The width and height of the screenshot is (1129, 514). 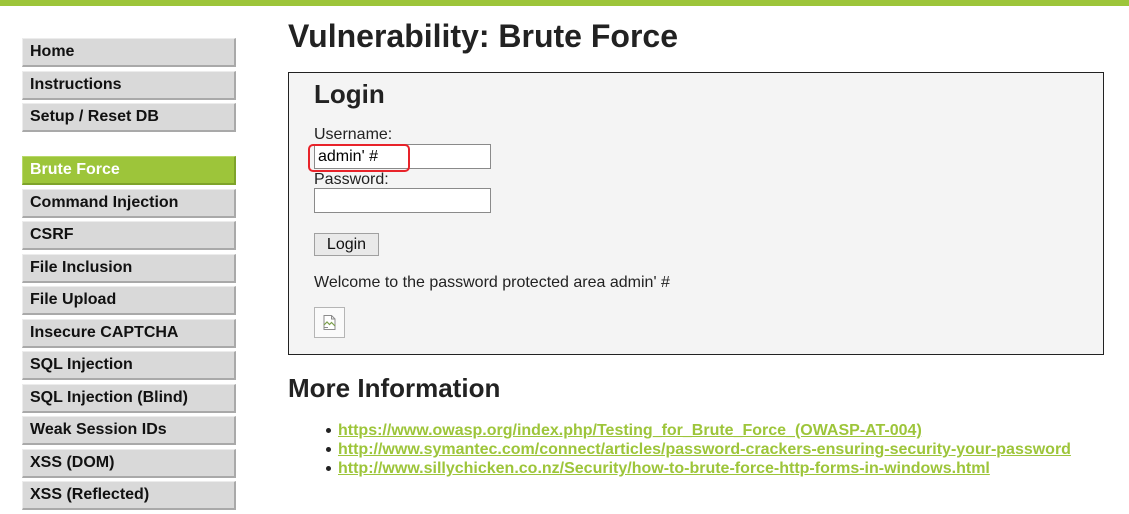 I want to click on username-field, so click(x=402, y=156).